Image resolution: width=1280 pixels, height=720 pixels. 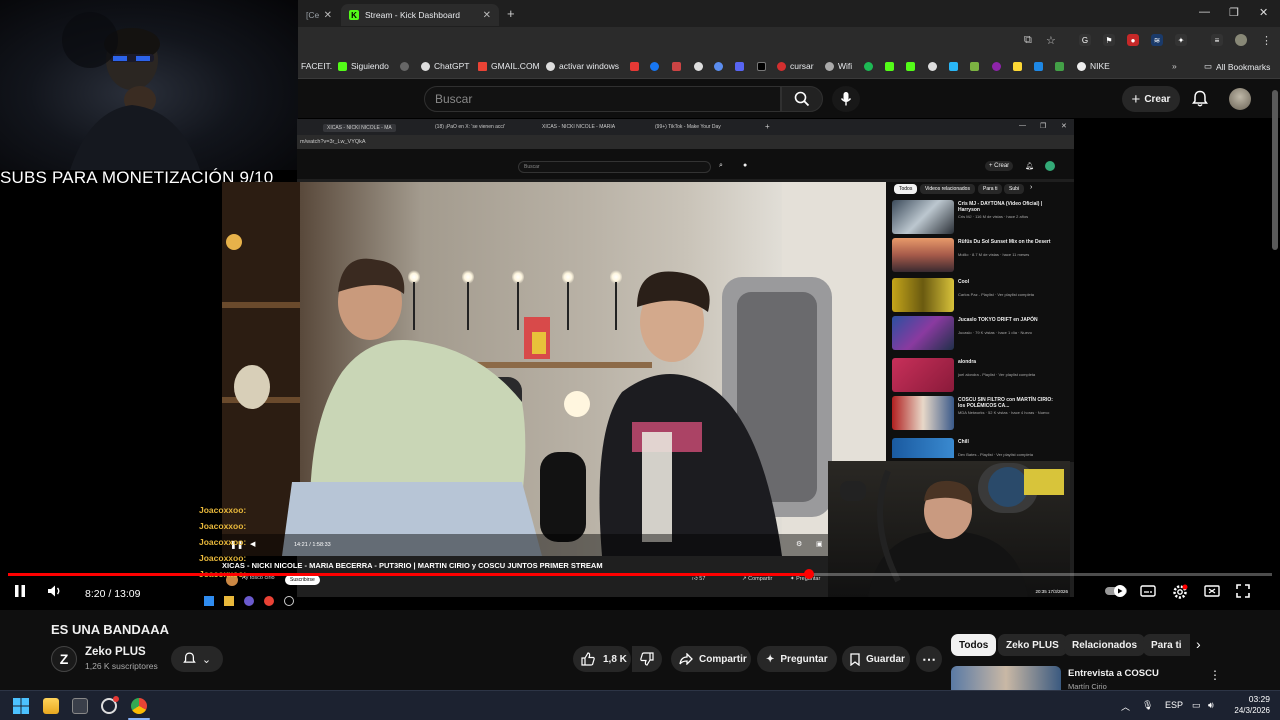 What do you see at coordinates (582, 66) in the screenshot?
I see `bookmark-activar-windows: activar windows` at bounding box center [582, 66].